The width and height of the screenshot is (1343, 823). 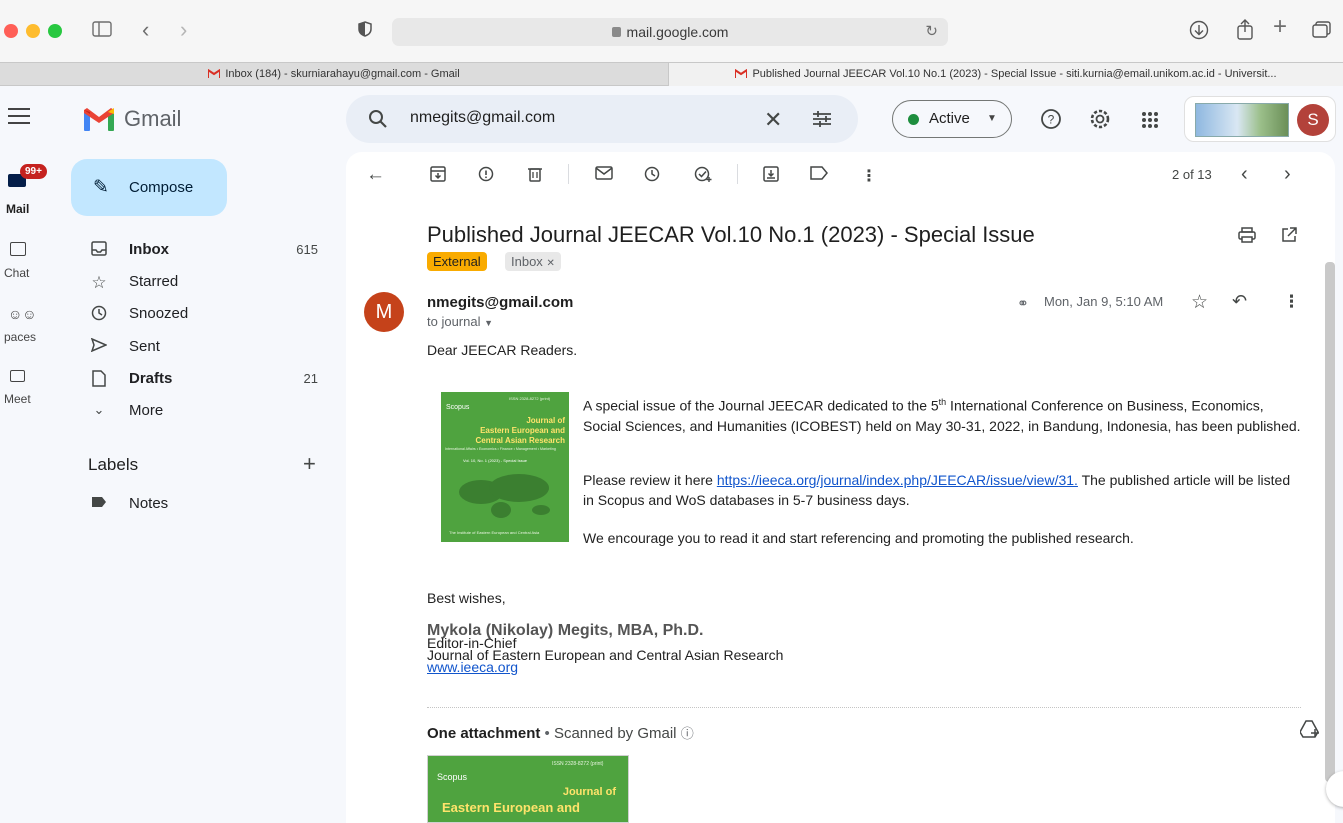 What do you see at coordinates (149, 503) in the screenshot?
I see `nav-label: Notes` at bounding box center [149, 503].